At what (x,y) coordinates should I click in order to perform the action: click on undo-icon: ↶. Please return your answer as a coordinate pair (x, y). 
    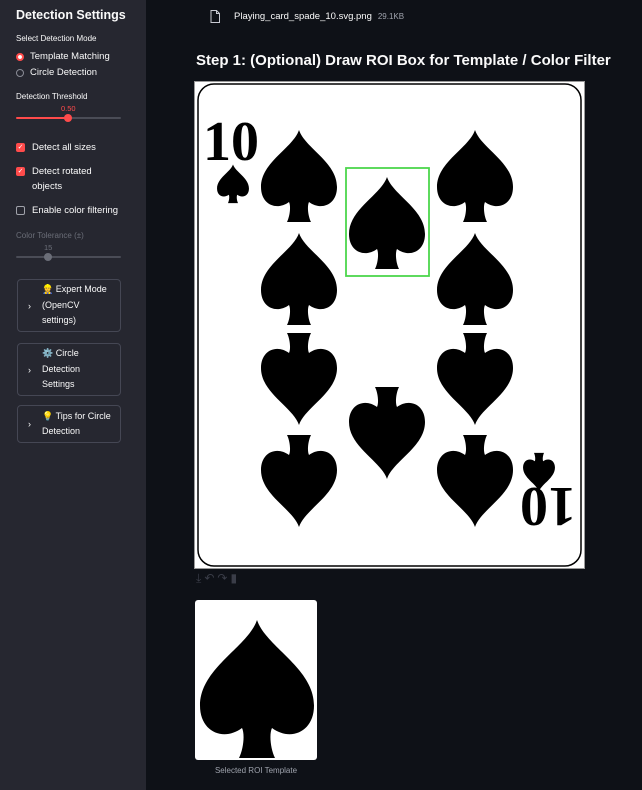
    Looking at the image, I should click on (209, 578).